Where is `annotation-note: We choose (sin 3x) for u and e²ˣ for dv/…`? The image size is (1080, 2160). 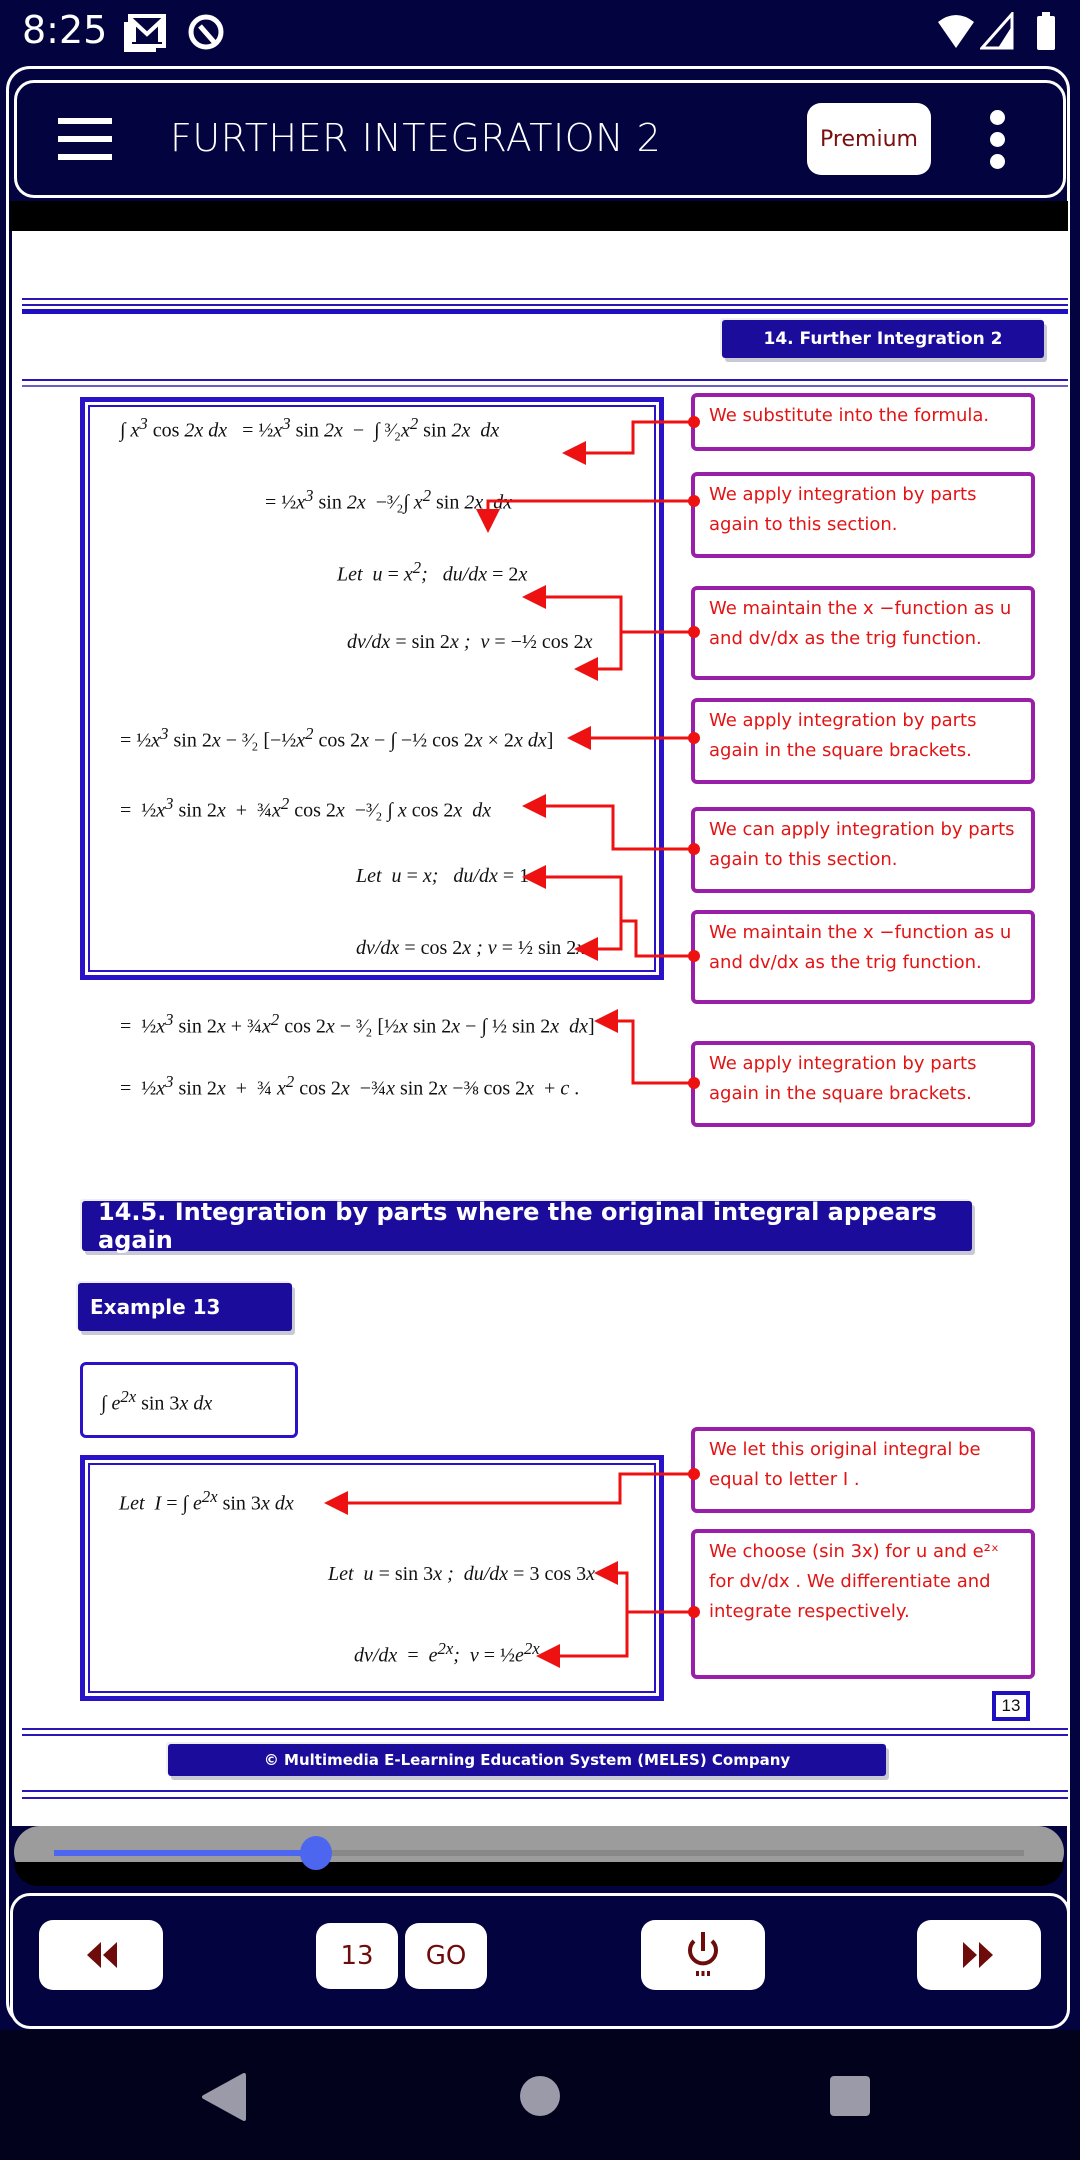
annotation-note: We choose (sin 3x) for u and e²ˣ for dv/… is located at coordinates (863, 1604).